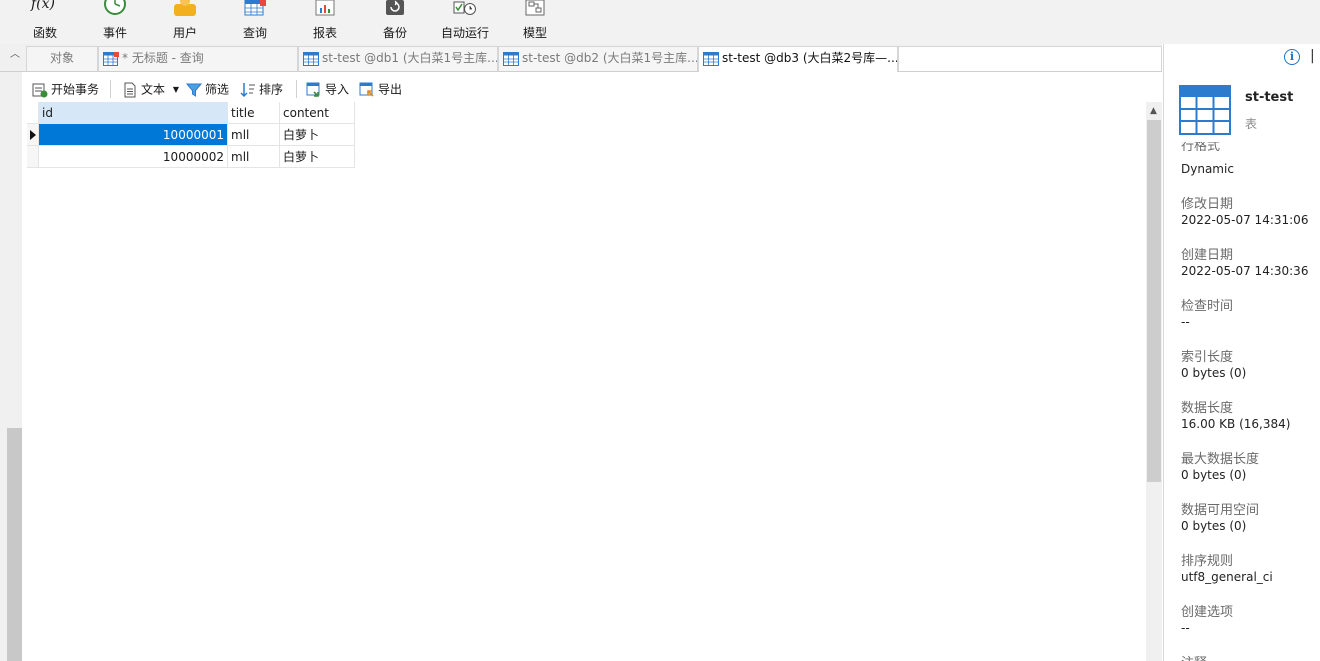 The width and height of the screenshot is (1320, 661). Describe the element at coordinates (1153, 111) in the screenshot. I see `scroll-up-icon: ▲` at that location.